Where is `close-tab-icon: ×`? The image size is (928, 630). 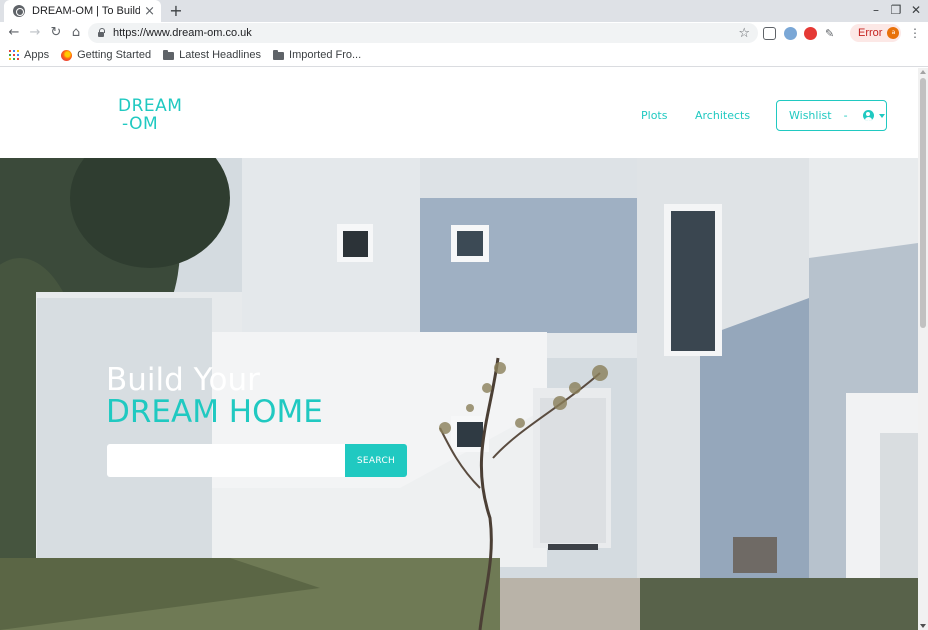
close-tab-icon: × is located at coordinates (149, 11).